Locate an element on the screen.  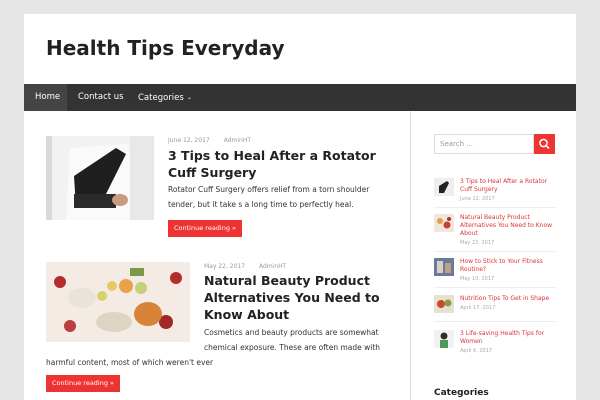
post-thumbnail-natural-beauty is located at coordinates (118, 302).